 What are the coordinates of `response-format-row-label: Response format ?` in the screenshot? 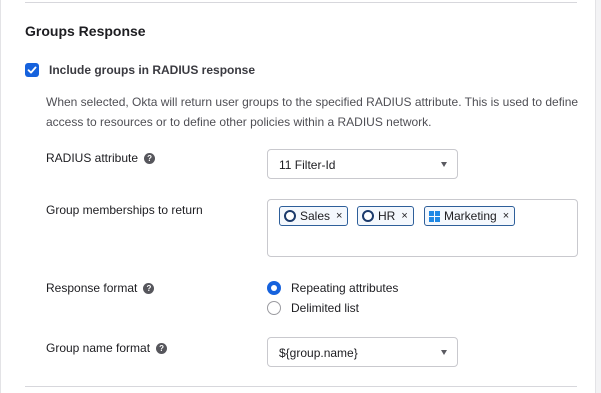 It's located at (100, 288).